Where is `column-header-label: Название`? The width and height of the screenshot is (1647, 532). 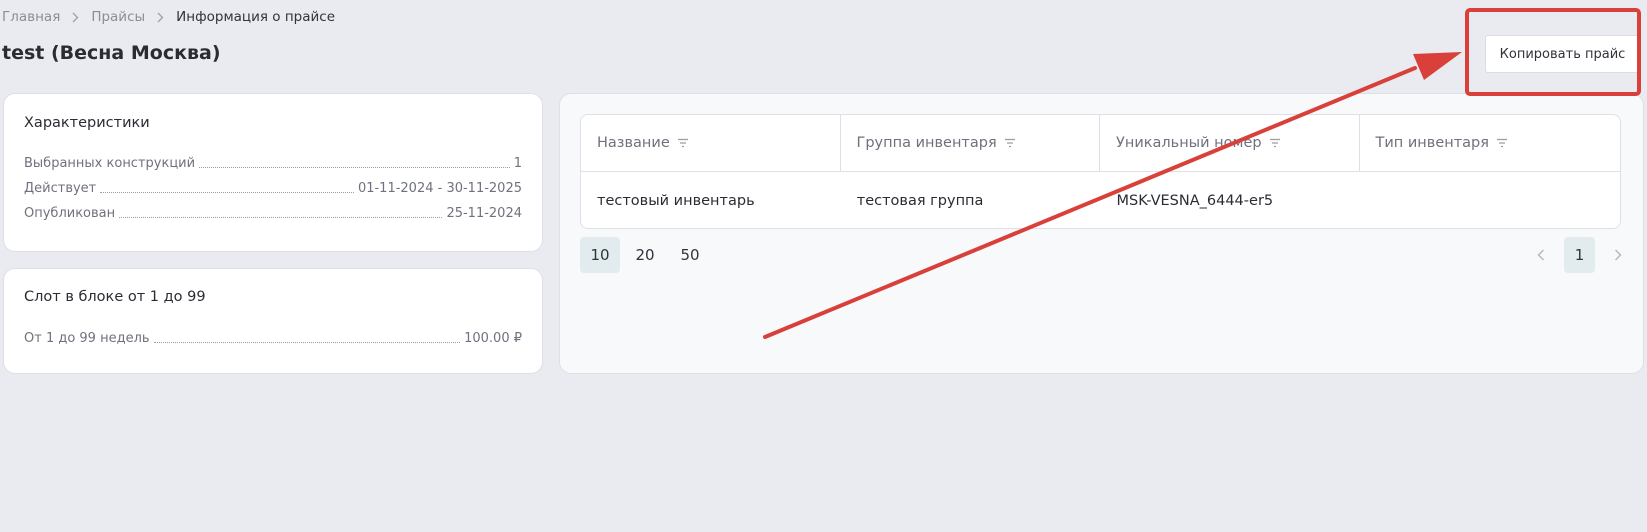 column-header-label: Название is located at coordinates (633, 143).